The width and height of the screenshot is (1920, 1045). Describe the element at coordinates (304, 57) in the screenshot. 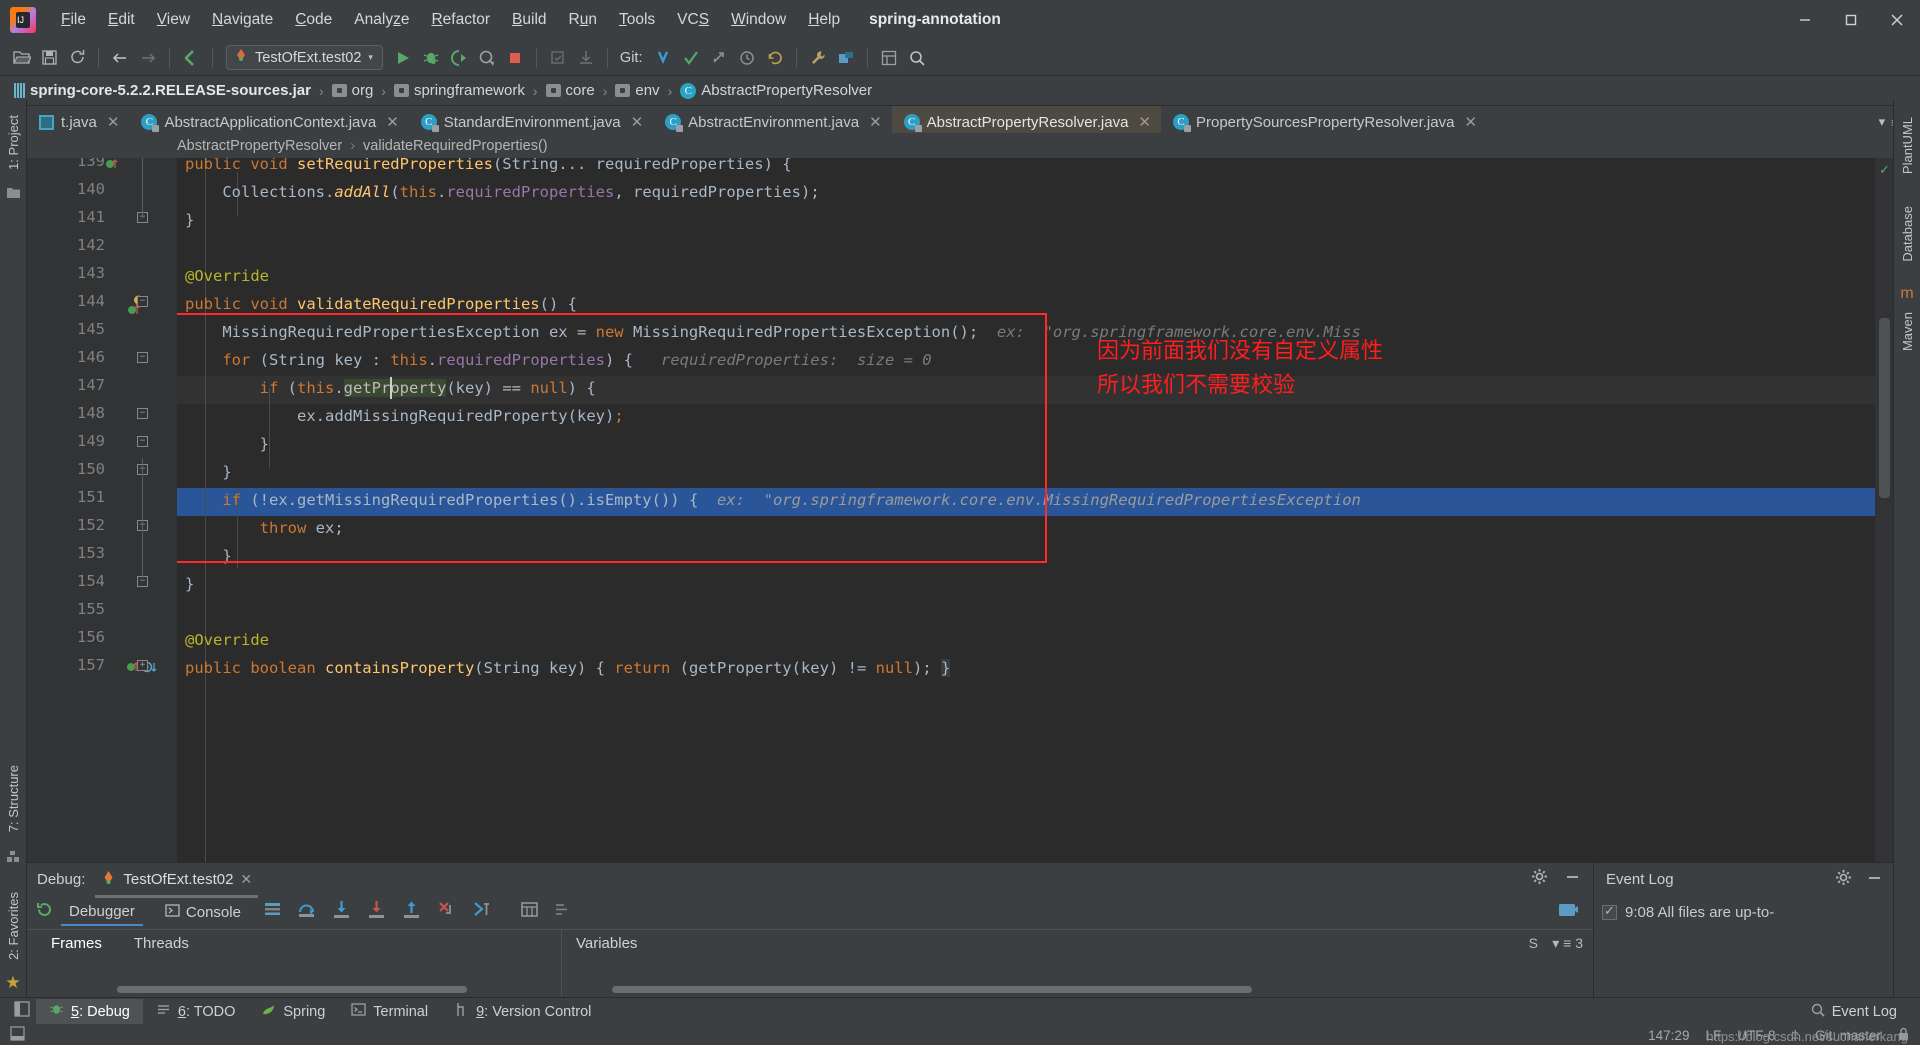

I see `run-configuration-selector: TestOfExt.test02 ▾` at that location.